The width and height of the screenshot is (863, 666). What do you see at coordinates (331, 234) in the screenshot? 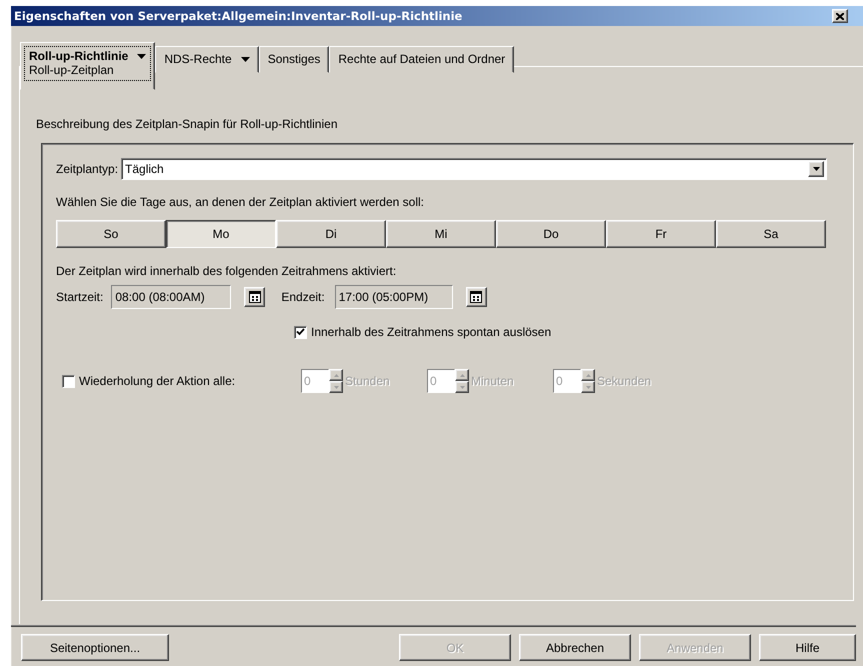
I see `day-toggle-button: Di` at bounding box center [331, 234].